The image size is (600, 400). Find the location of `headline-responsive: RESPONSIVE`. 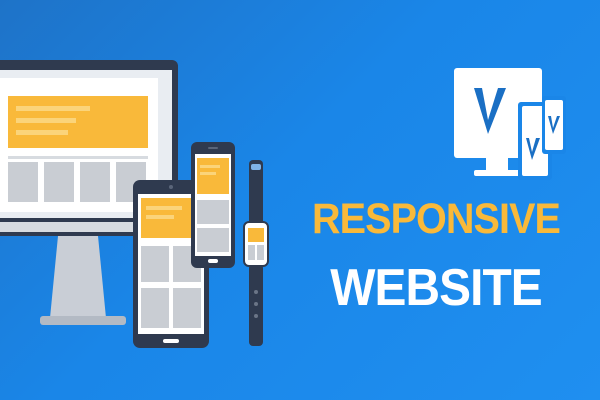

headline-responsive: RESPONSIVE is located at coordinates (436, 219).